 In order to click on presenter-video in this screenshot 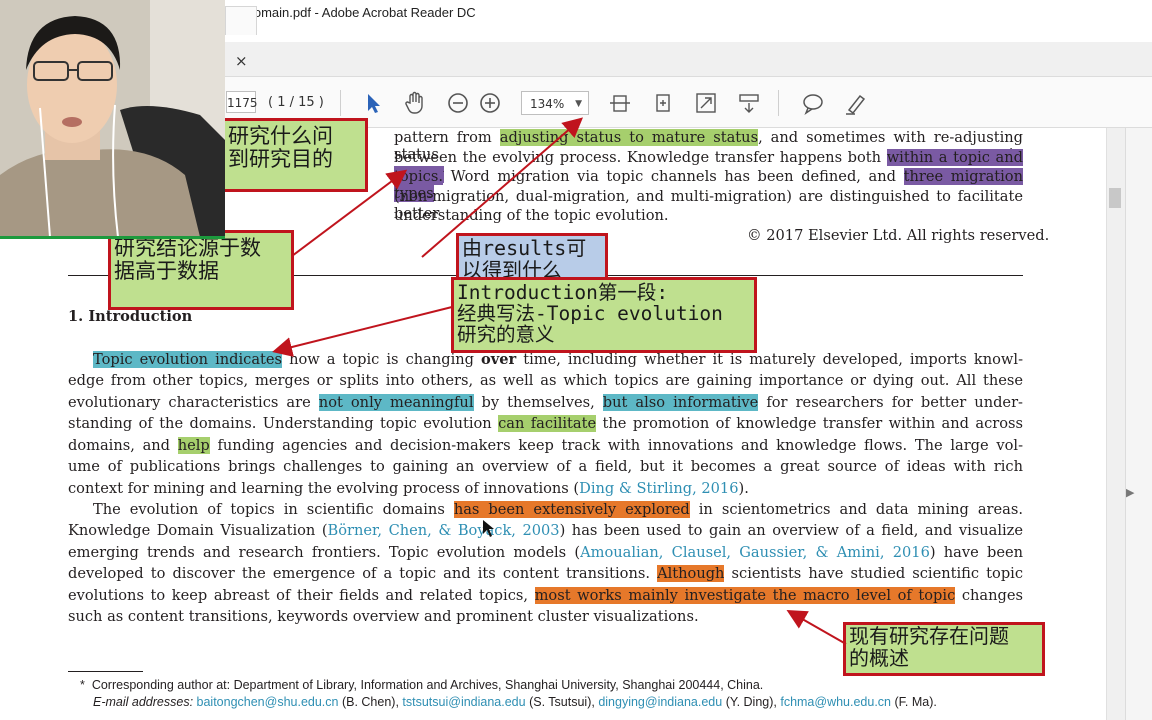, I will do `click(112, 118)`.